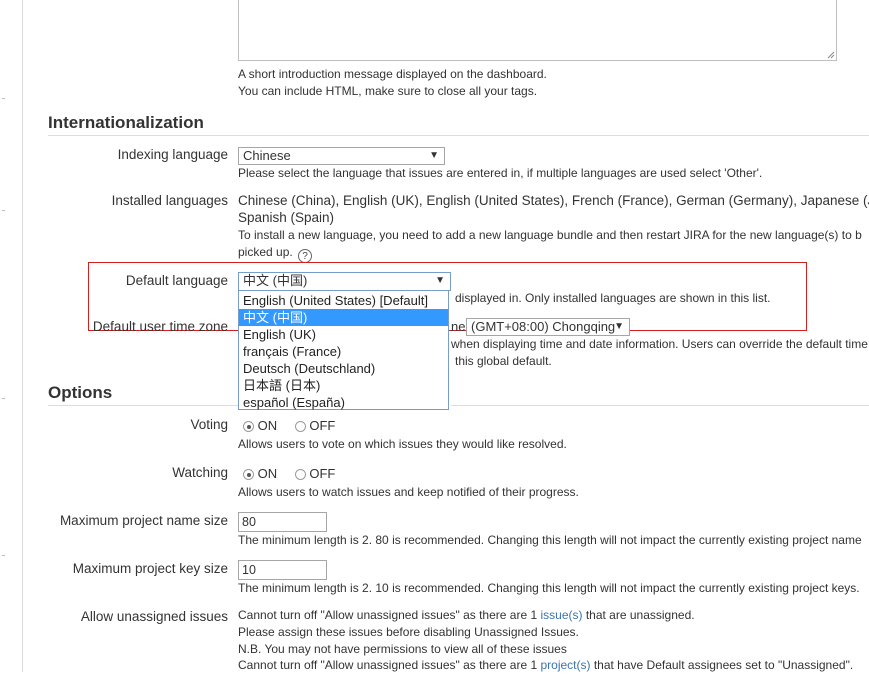  What do you see at coordinates (200, 472) in the screenshot?
I see `watching-label: Watching` at bounding box center [200, 472].